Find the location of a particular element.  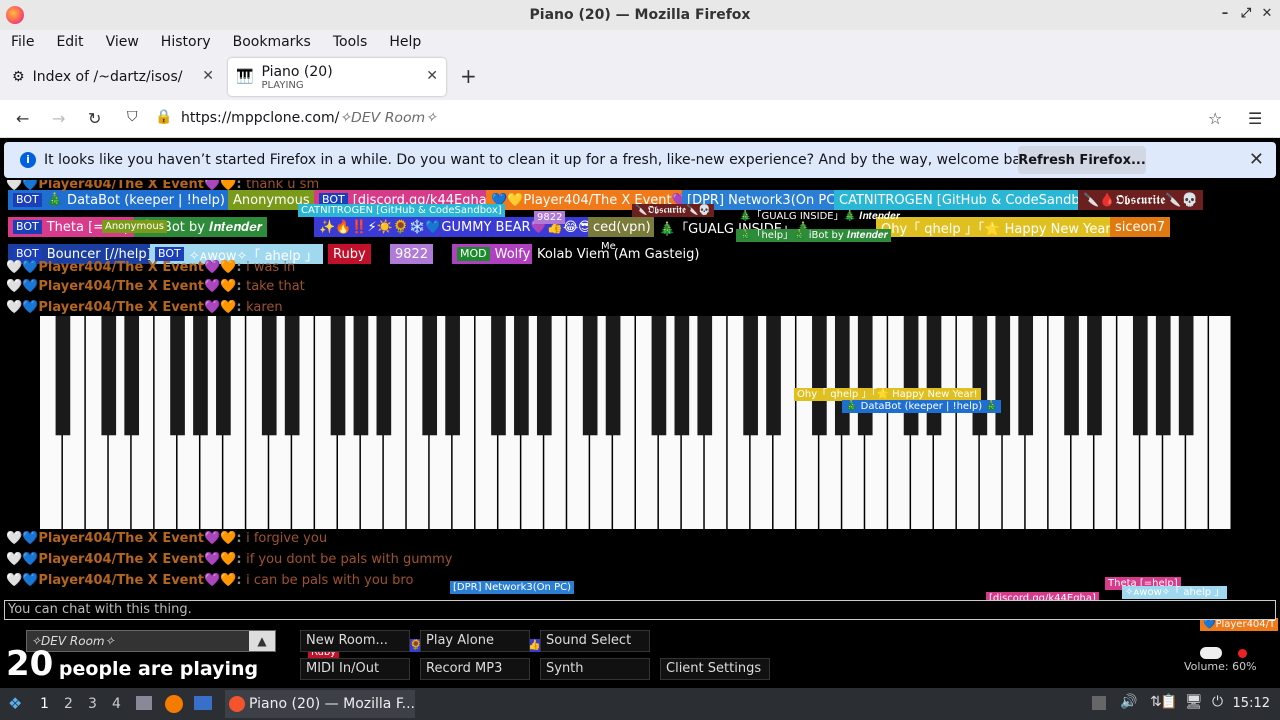

menu-view: View is located at coordinates (122, 42).